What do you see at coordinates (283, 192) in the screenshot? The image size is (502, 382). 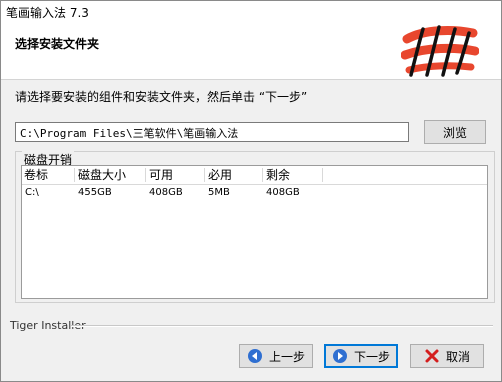 I see `cell-remaining: 408GB` at bounding box center [283, 192].